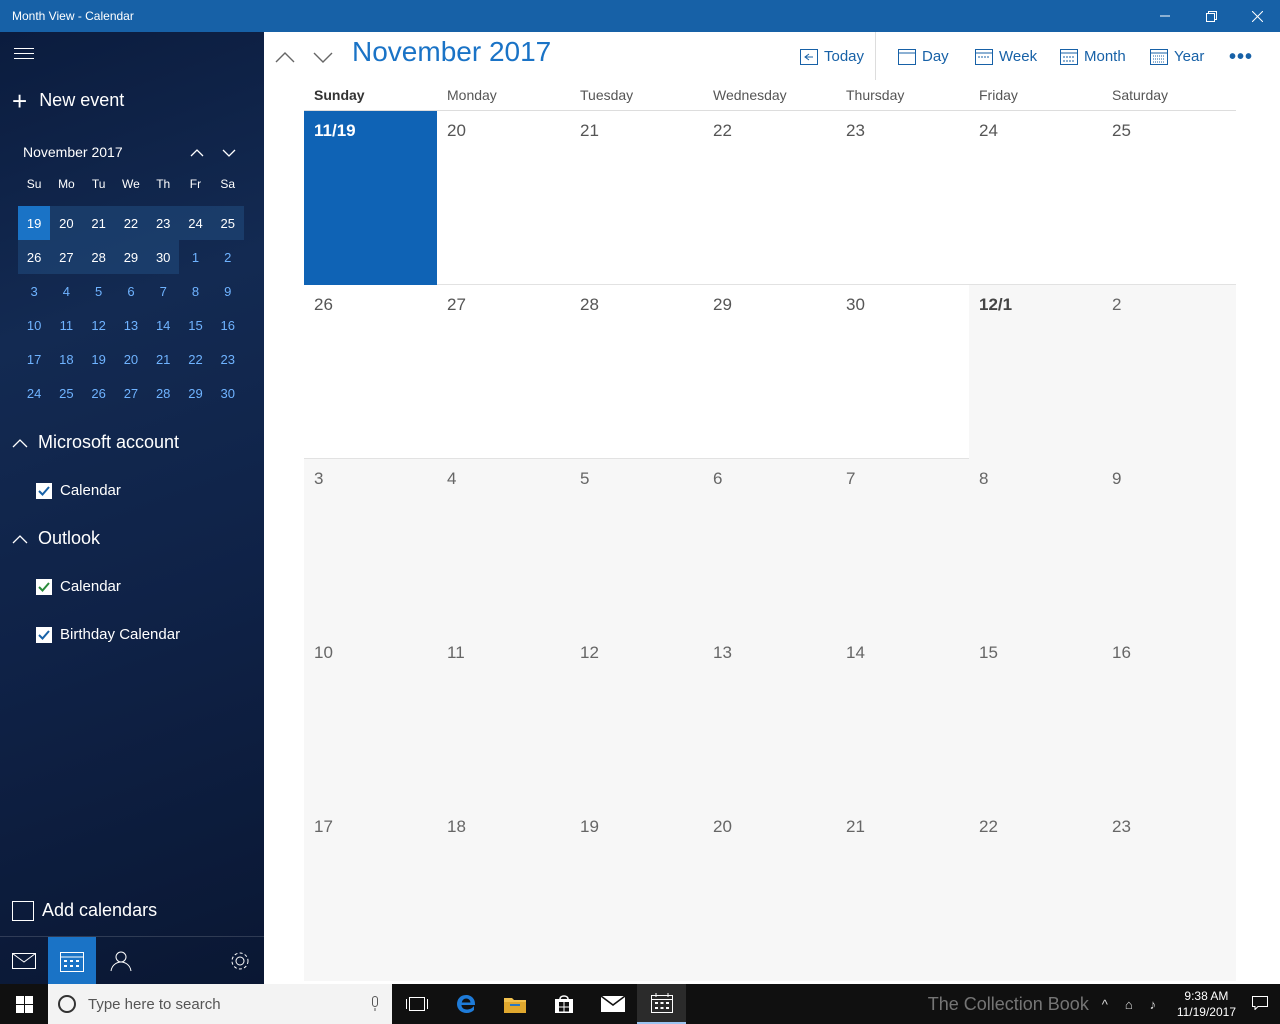 The image size is (1280, 1024). Describe the element at coordinates (78, 490) in the screenshot. I see `calendar-toggle-microsoft-calendar: Calendar` at that location.